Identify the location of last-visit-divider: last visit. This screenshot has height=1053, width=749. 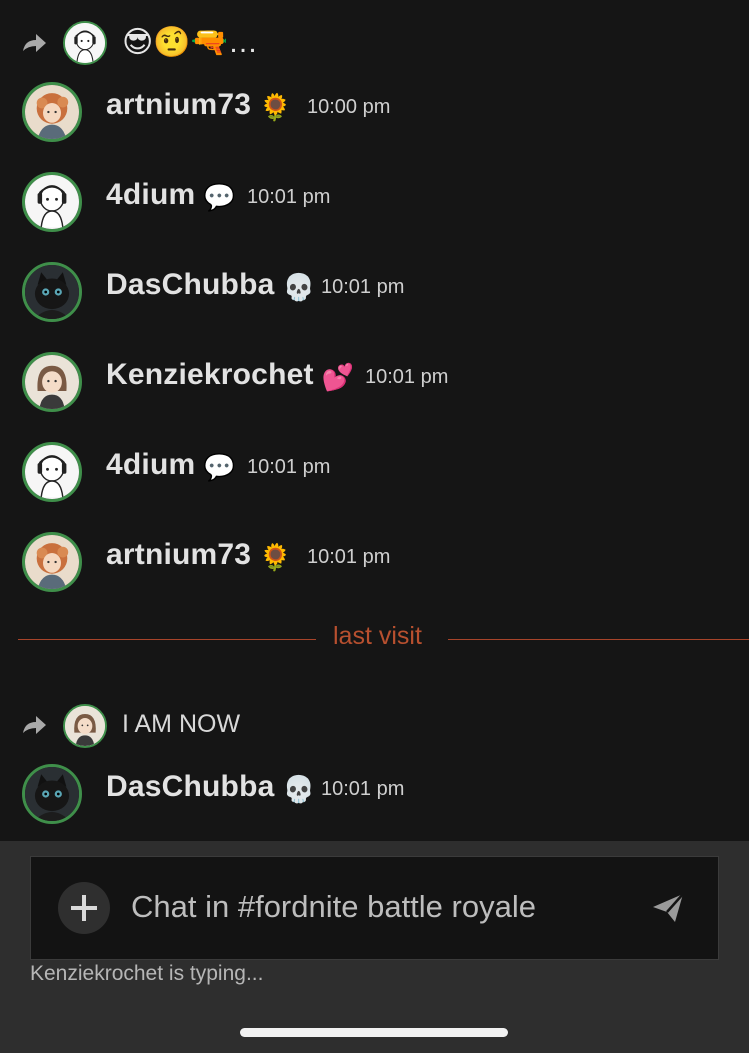
(383, 639).